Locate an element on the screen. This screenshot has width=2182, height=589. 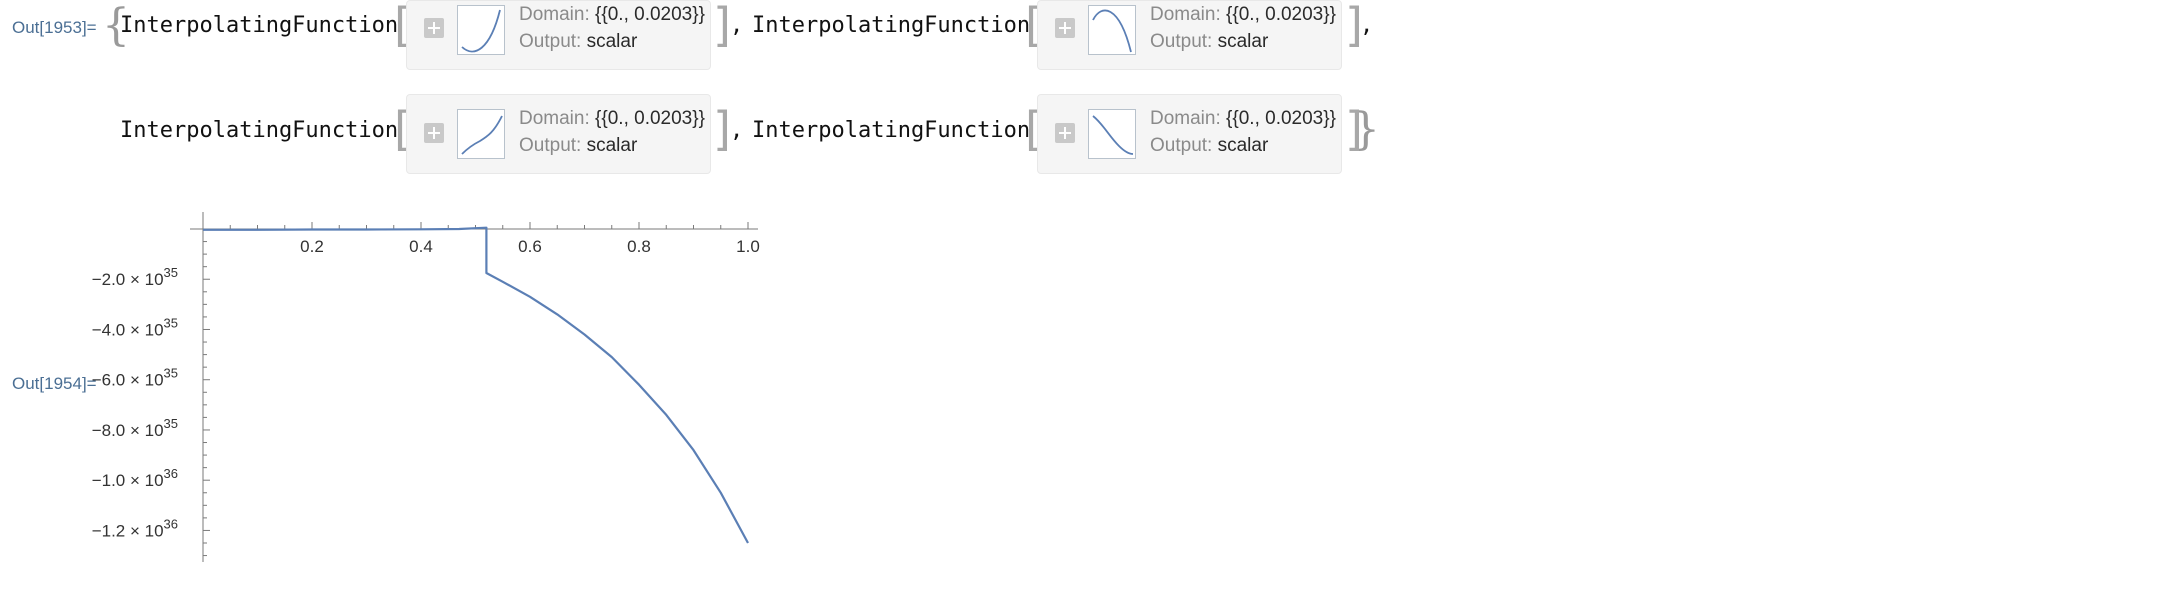
y-tick-label: −6.0 × 1035 is located at coordinates (135, 378).